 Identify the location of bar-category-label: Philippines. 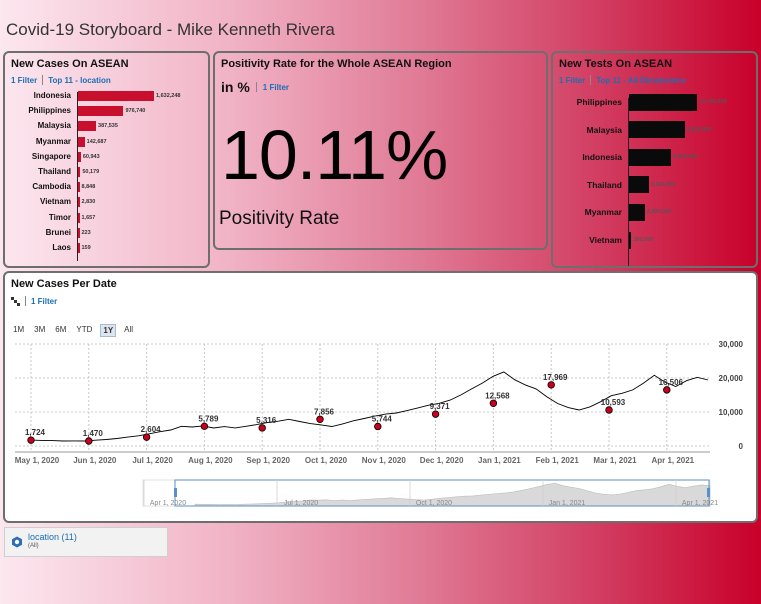
(599, 102).